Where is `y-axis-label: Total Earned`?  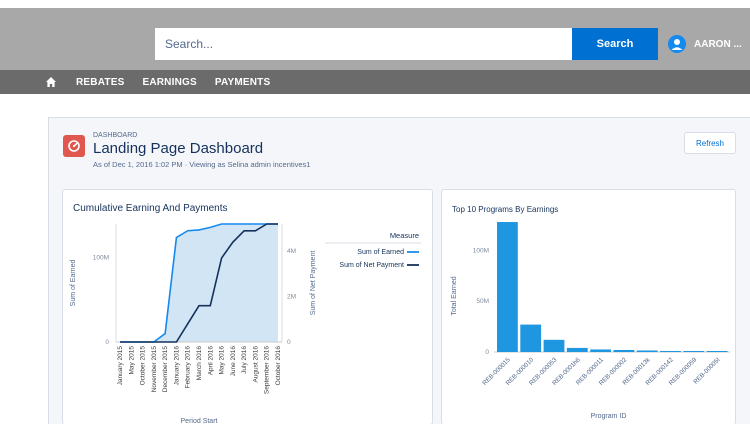 y-axis-label: Total Earned is located at coordinates (454, 295).